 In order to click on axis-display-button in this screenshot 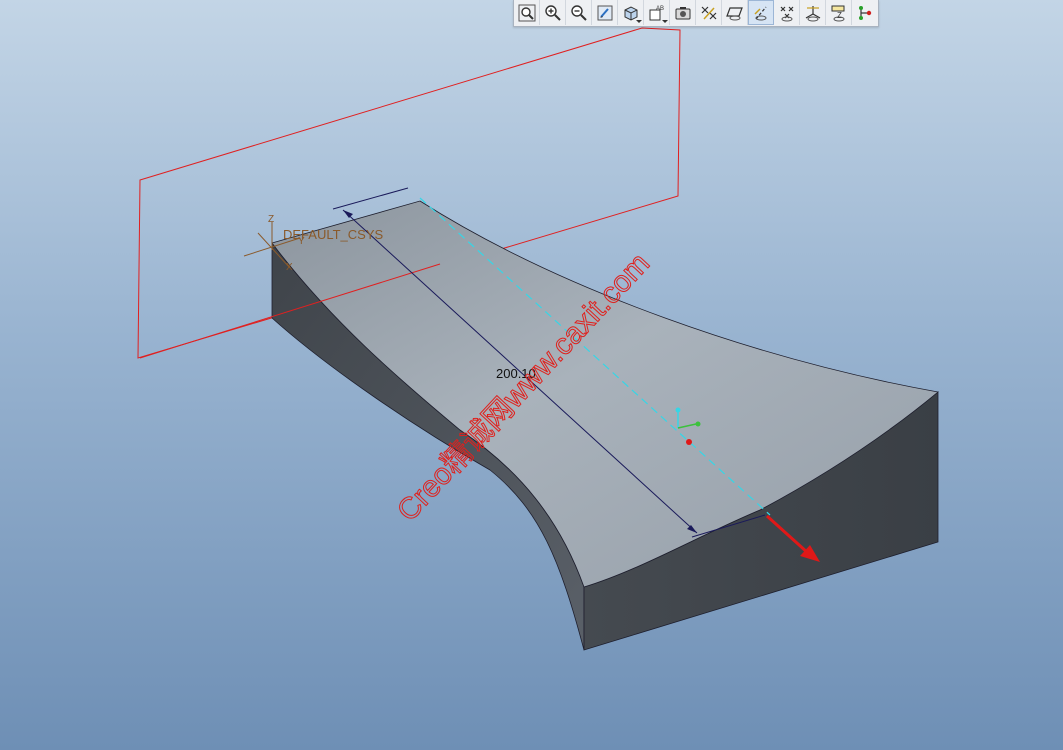, I will do `click(761, 12)`.